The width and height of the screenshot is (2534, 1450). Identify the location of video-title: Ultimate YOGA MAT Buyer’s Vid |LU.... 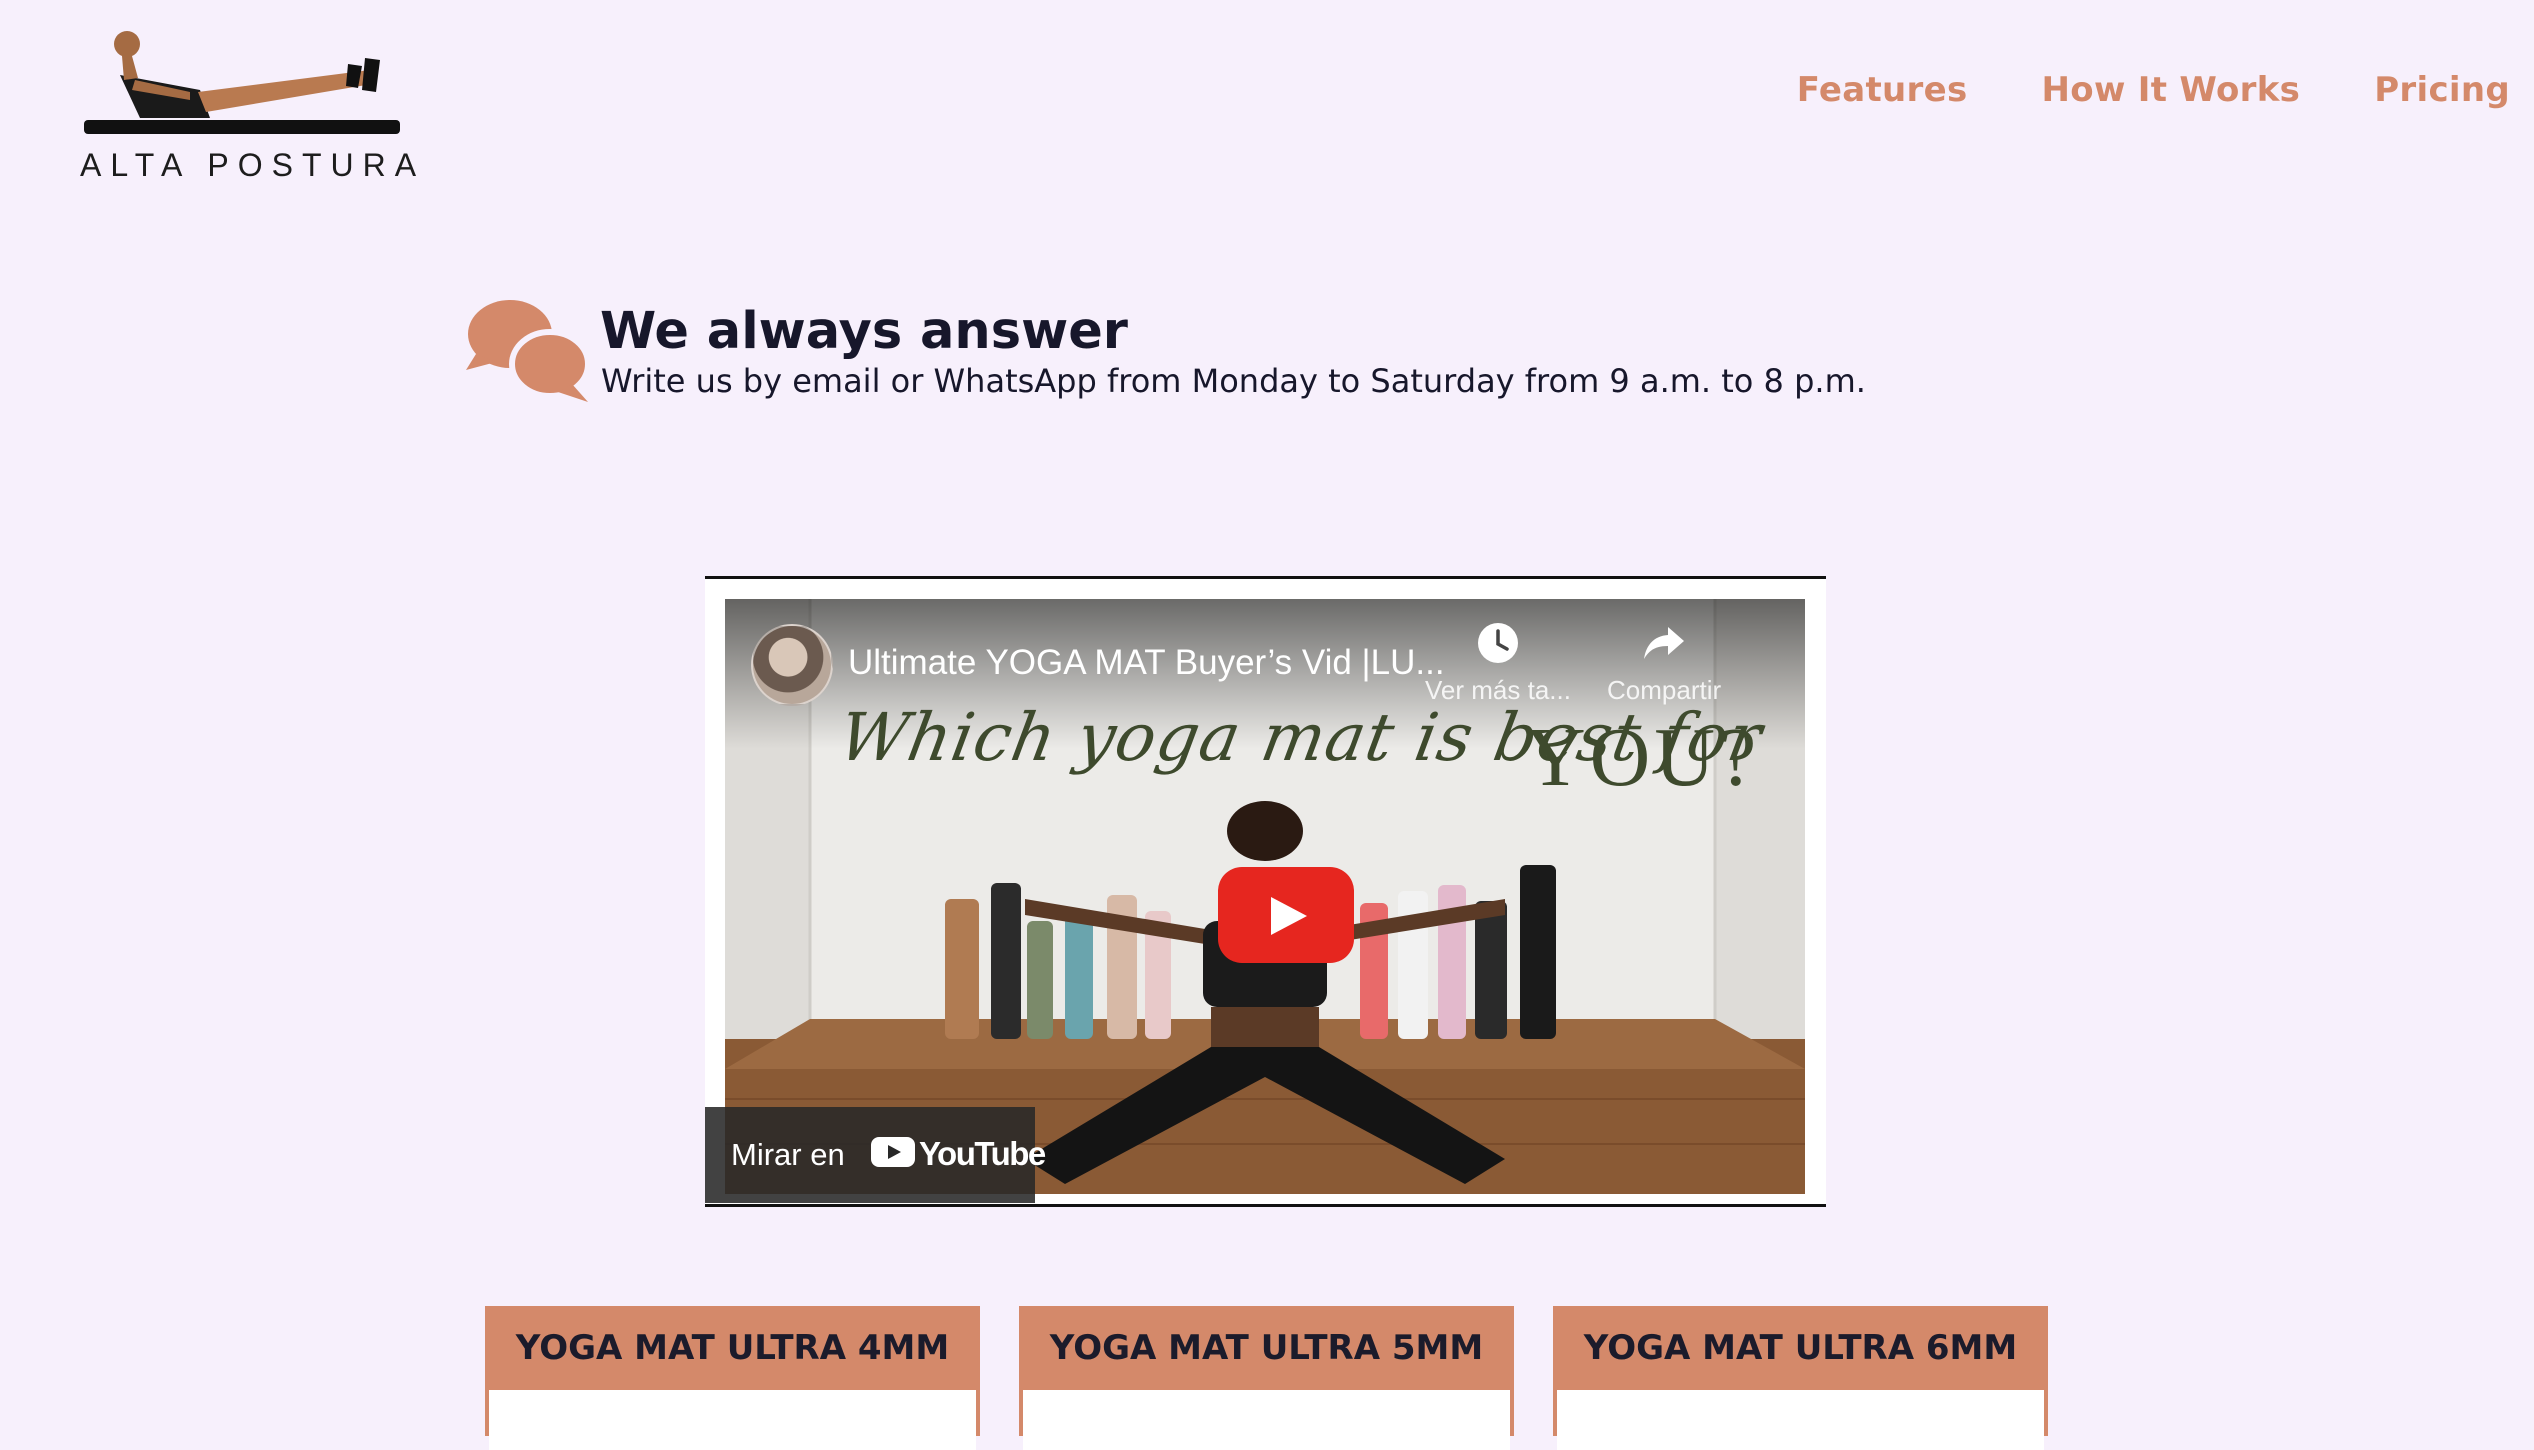
(1146, 663).